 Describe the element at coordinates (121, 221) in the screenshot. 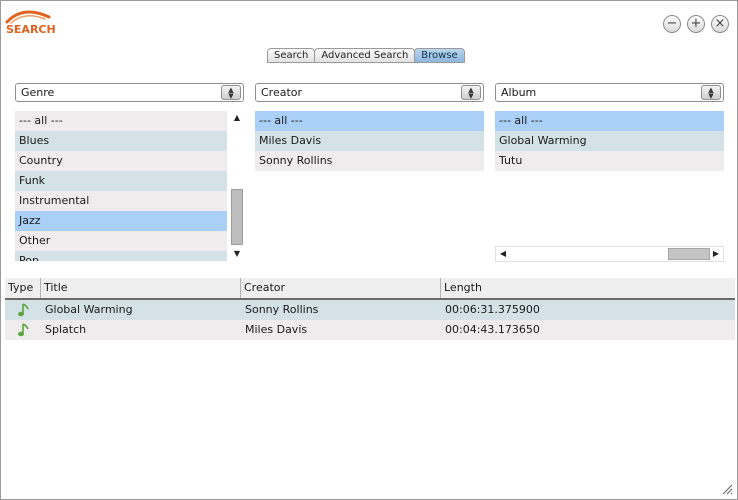

I see `list-item-selected: Jazz` at that location.